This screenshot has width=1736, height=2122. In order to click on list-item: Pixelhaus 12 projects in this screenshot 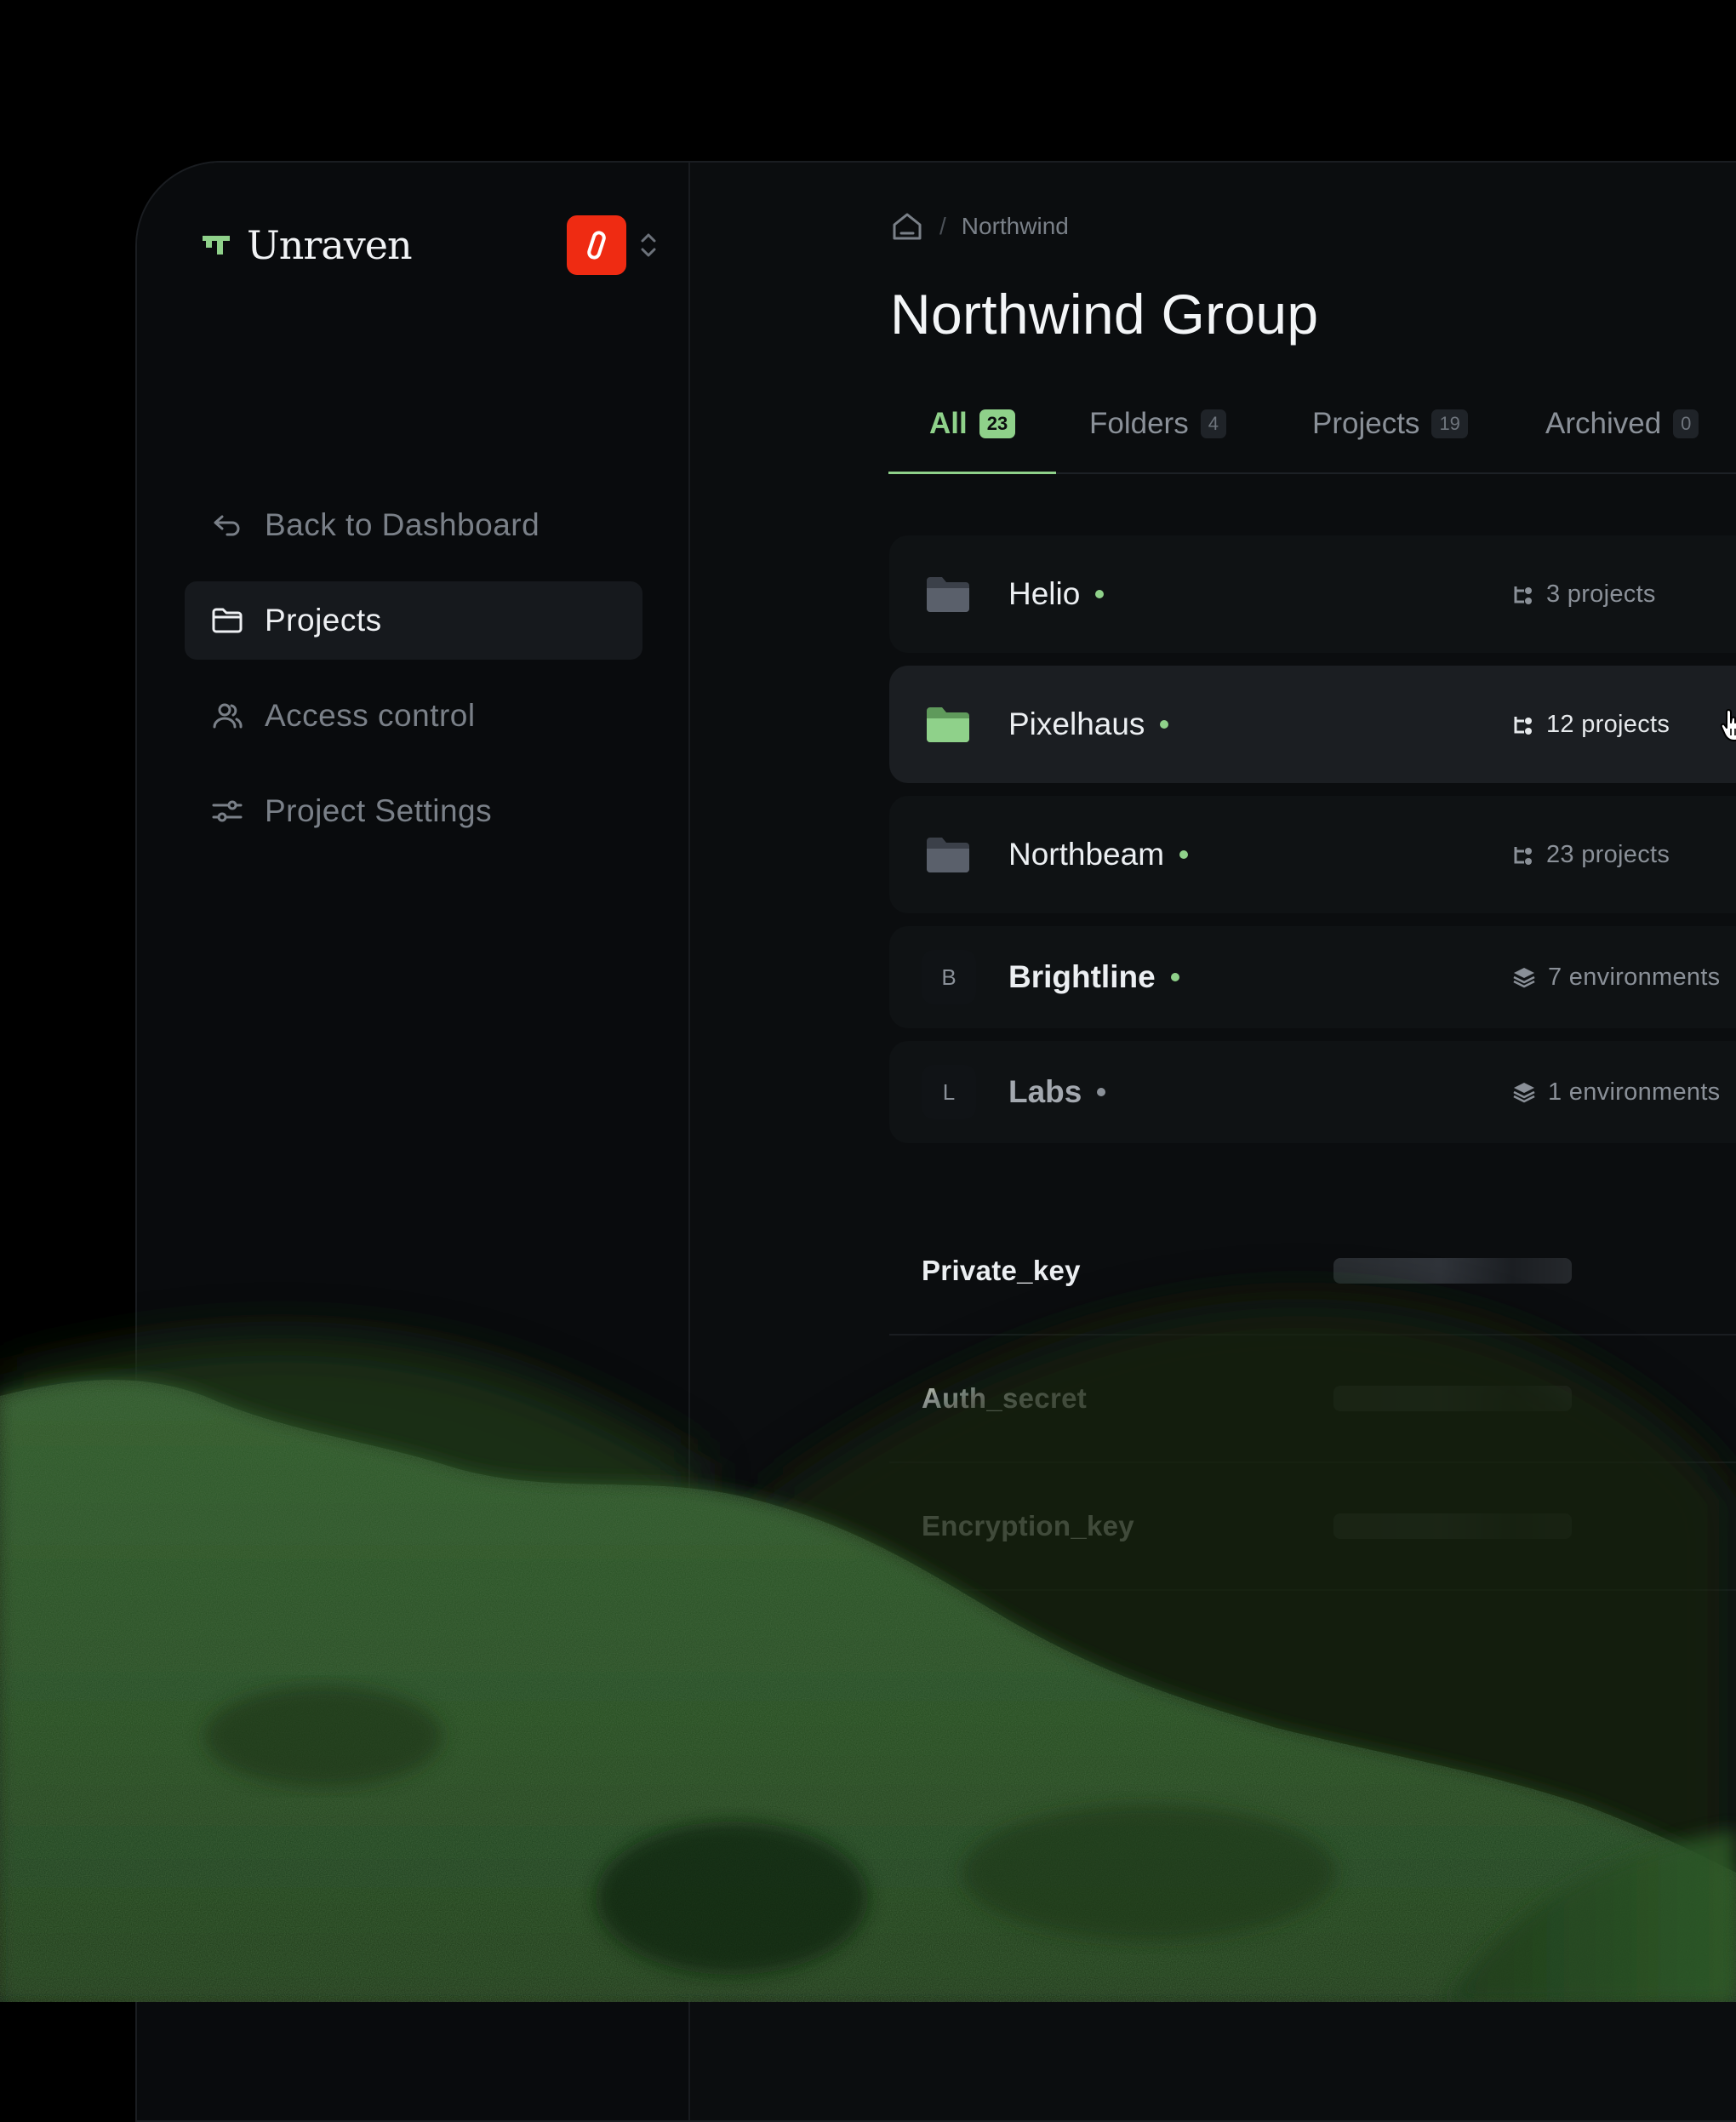, I will do `click(1312, 724)`.